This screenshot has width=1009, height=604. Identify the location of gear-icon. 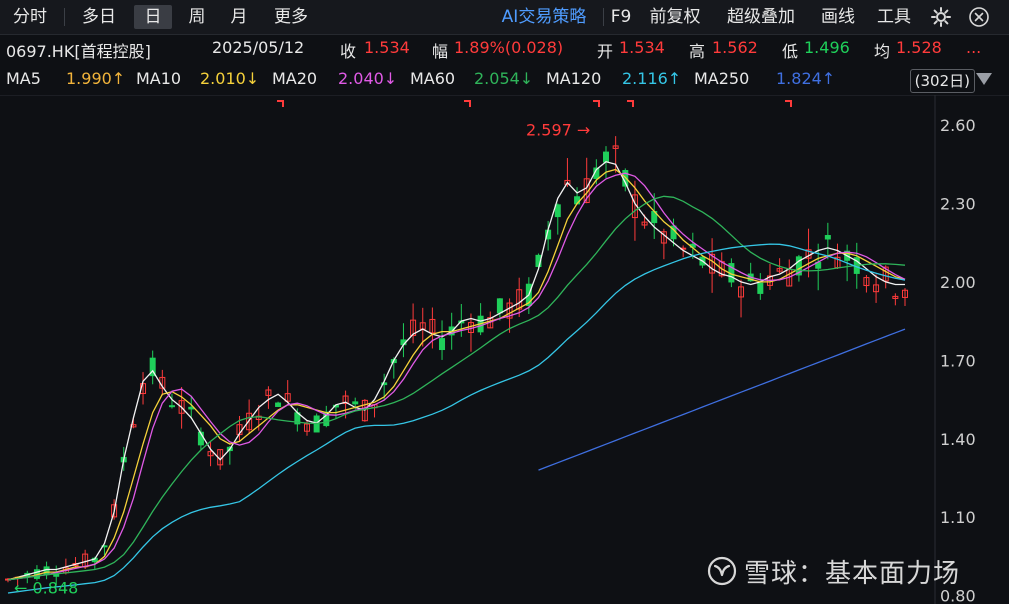
(941, 17).